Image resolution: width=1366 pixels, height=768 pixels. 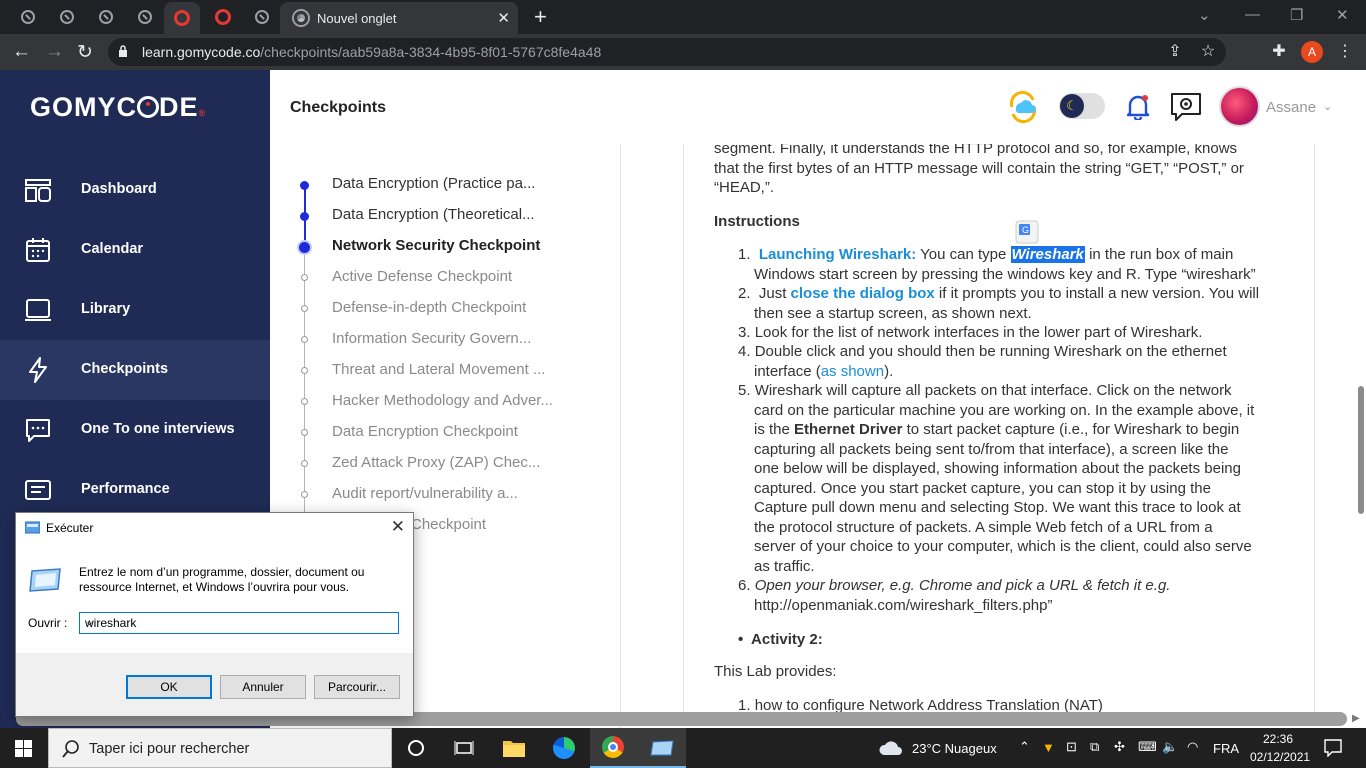 What do you see at coordinates (1170, 747) in the screenshot?
I see `volume-icon: 🔈` at bounding box center [1170, 747].